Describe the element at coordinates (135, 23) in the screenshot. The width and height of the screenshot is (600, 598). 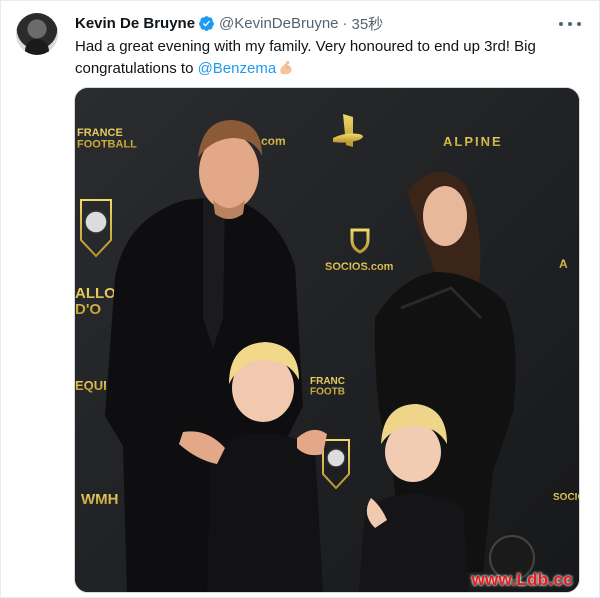
I see `author-name: Kevin De Bruyne` at that location.